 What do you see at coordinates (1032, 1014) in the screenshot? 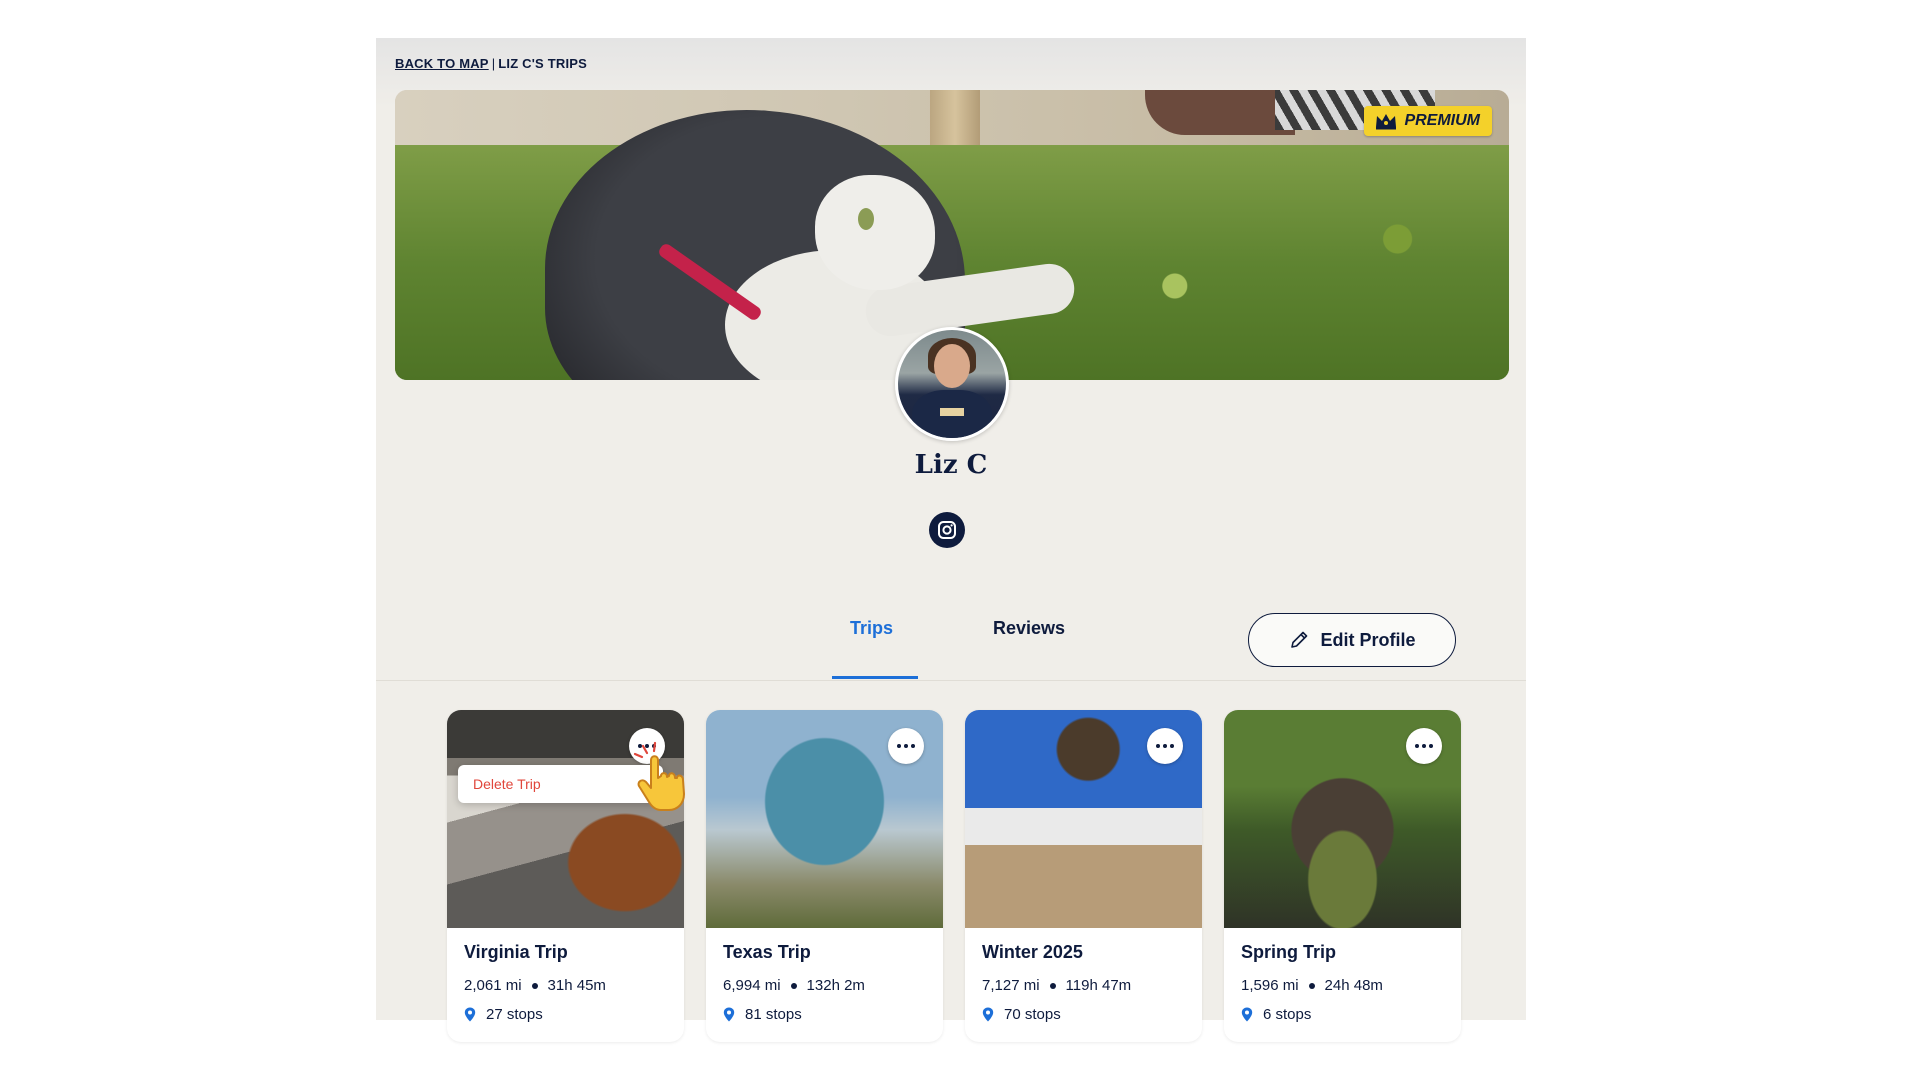
I see `trip-stops-count: 70 stops` at bounding box center [1032, 1014].